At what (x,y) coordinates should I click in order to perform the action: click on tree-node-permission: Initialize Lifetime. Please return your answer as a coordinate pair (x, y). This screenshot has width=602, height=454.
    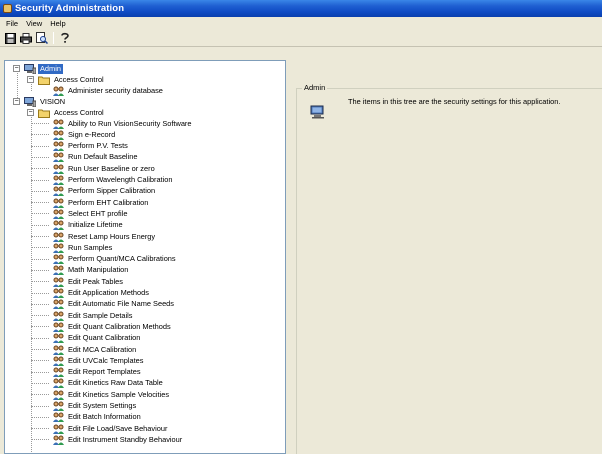
    Looking at the image, I should click on (78, 225).